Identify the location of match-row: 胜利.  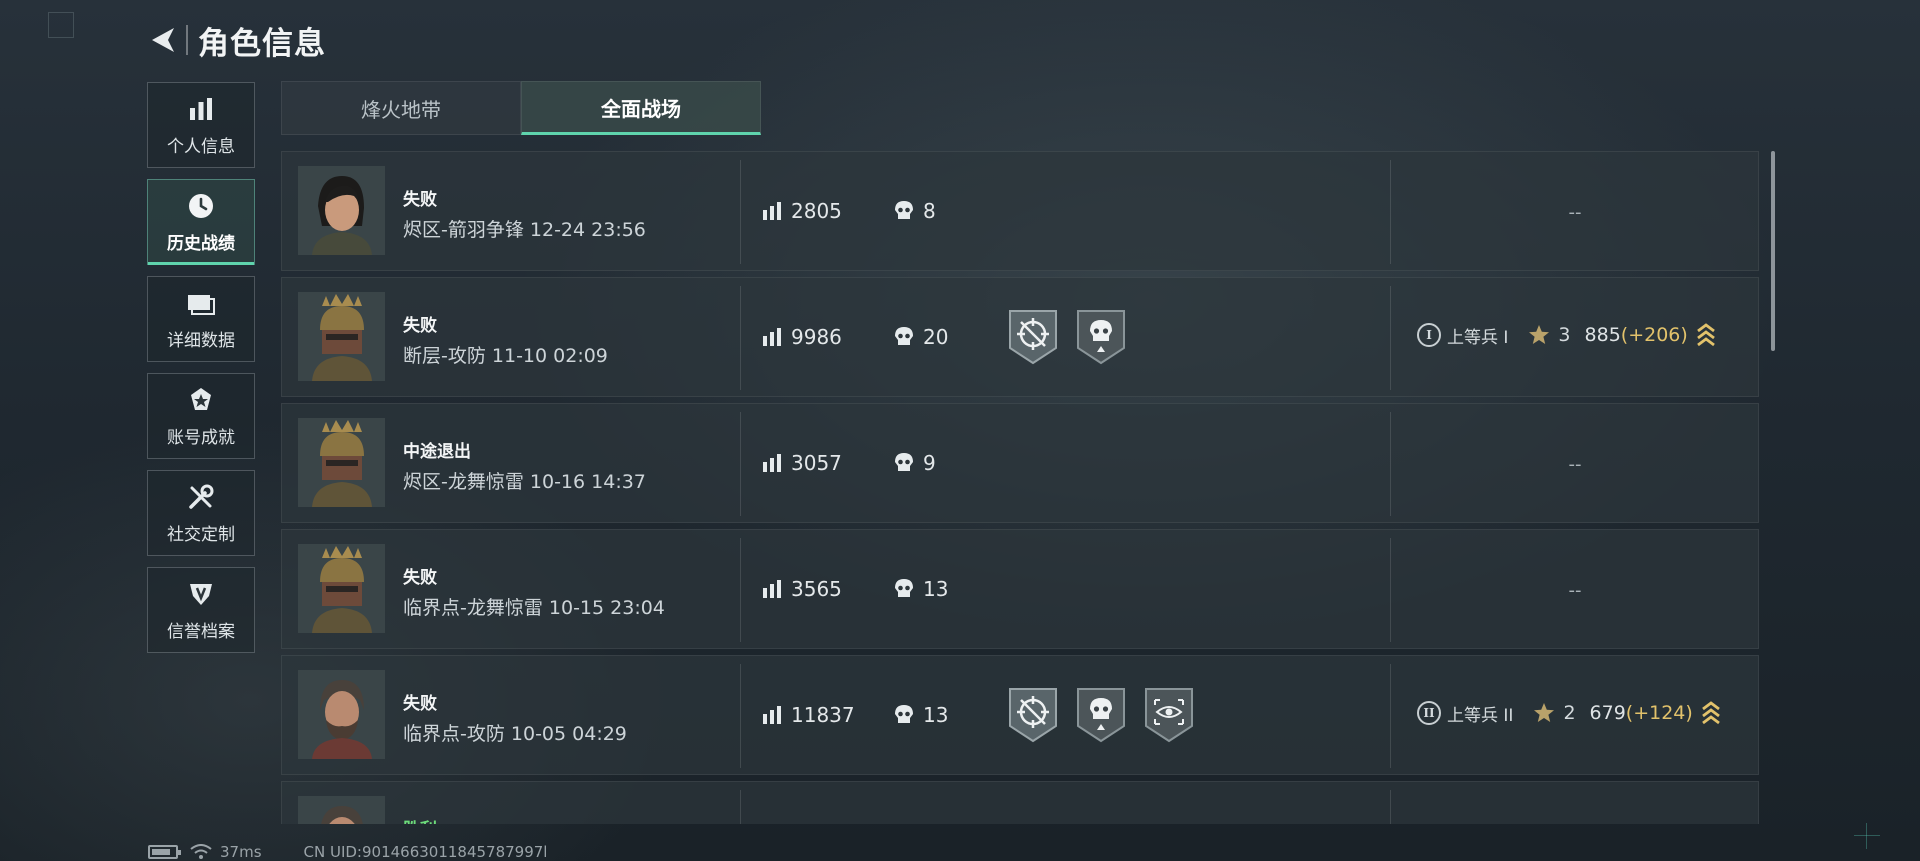
(1020, 802).